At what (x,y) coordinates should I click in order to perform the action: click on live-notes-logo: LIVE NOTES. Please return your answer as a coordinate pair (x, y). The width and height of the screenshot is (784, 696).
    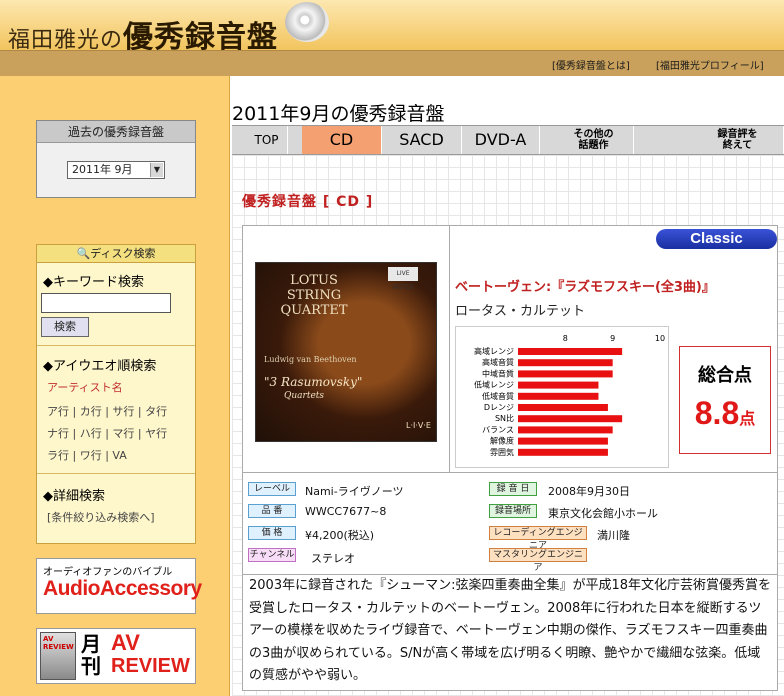
    Looking at the image, I should click on (403, 279).